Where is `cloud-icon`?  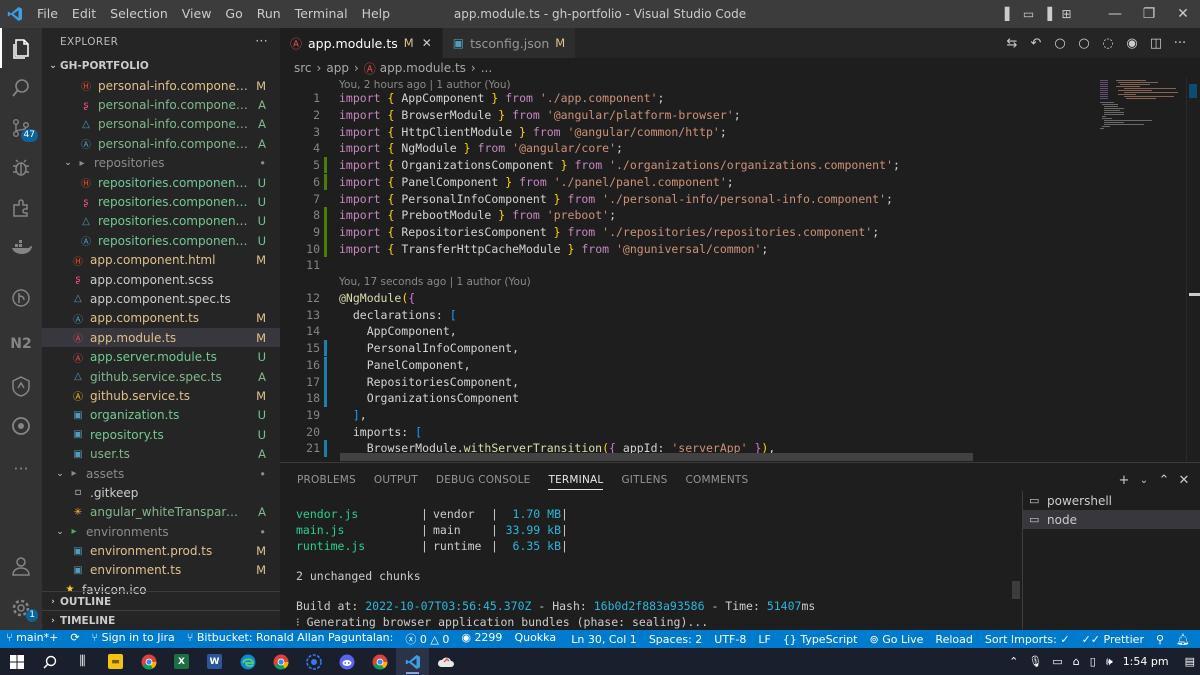 cloud-icon is located at coordinates (445, 661).